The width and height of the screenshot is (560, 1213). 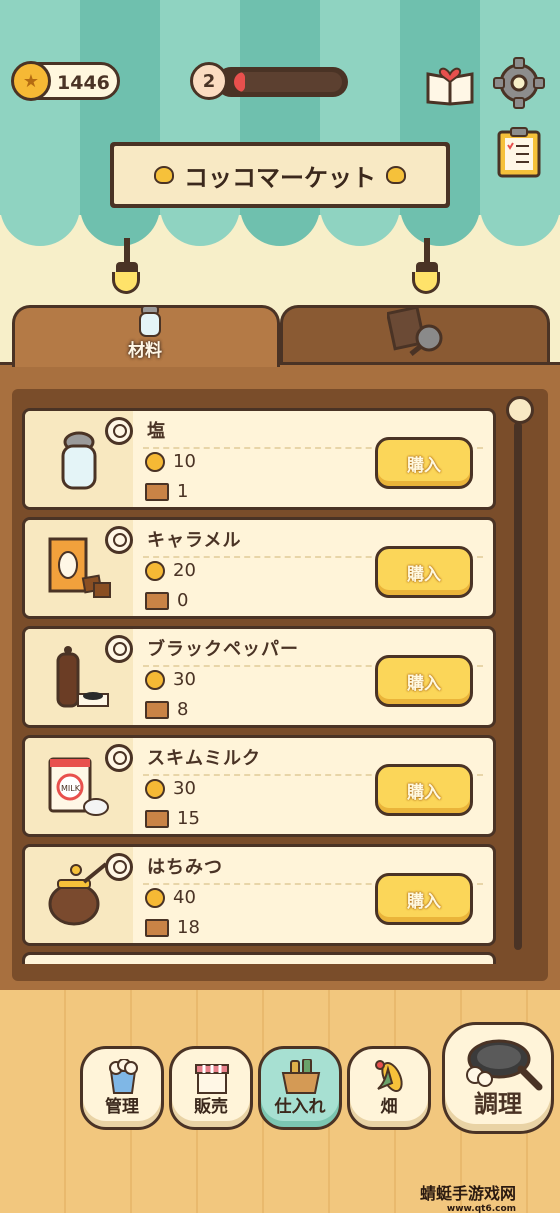 I want to click on level-progress-bar, so click(x=282, y=82).